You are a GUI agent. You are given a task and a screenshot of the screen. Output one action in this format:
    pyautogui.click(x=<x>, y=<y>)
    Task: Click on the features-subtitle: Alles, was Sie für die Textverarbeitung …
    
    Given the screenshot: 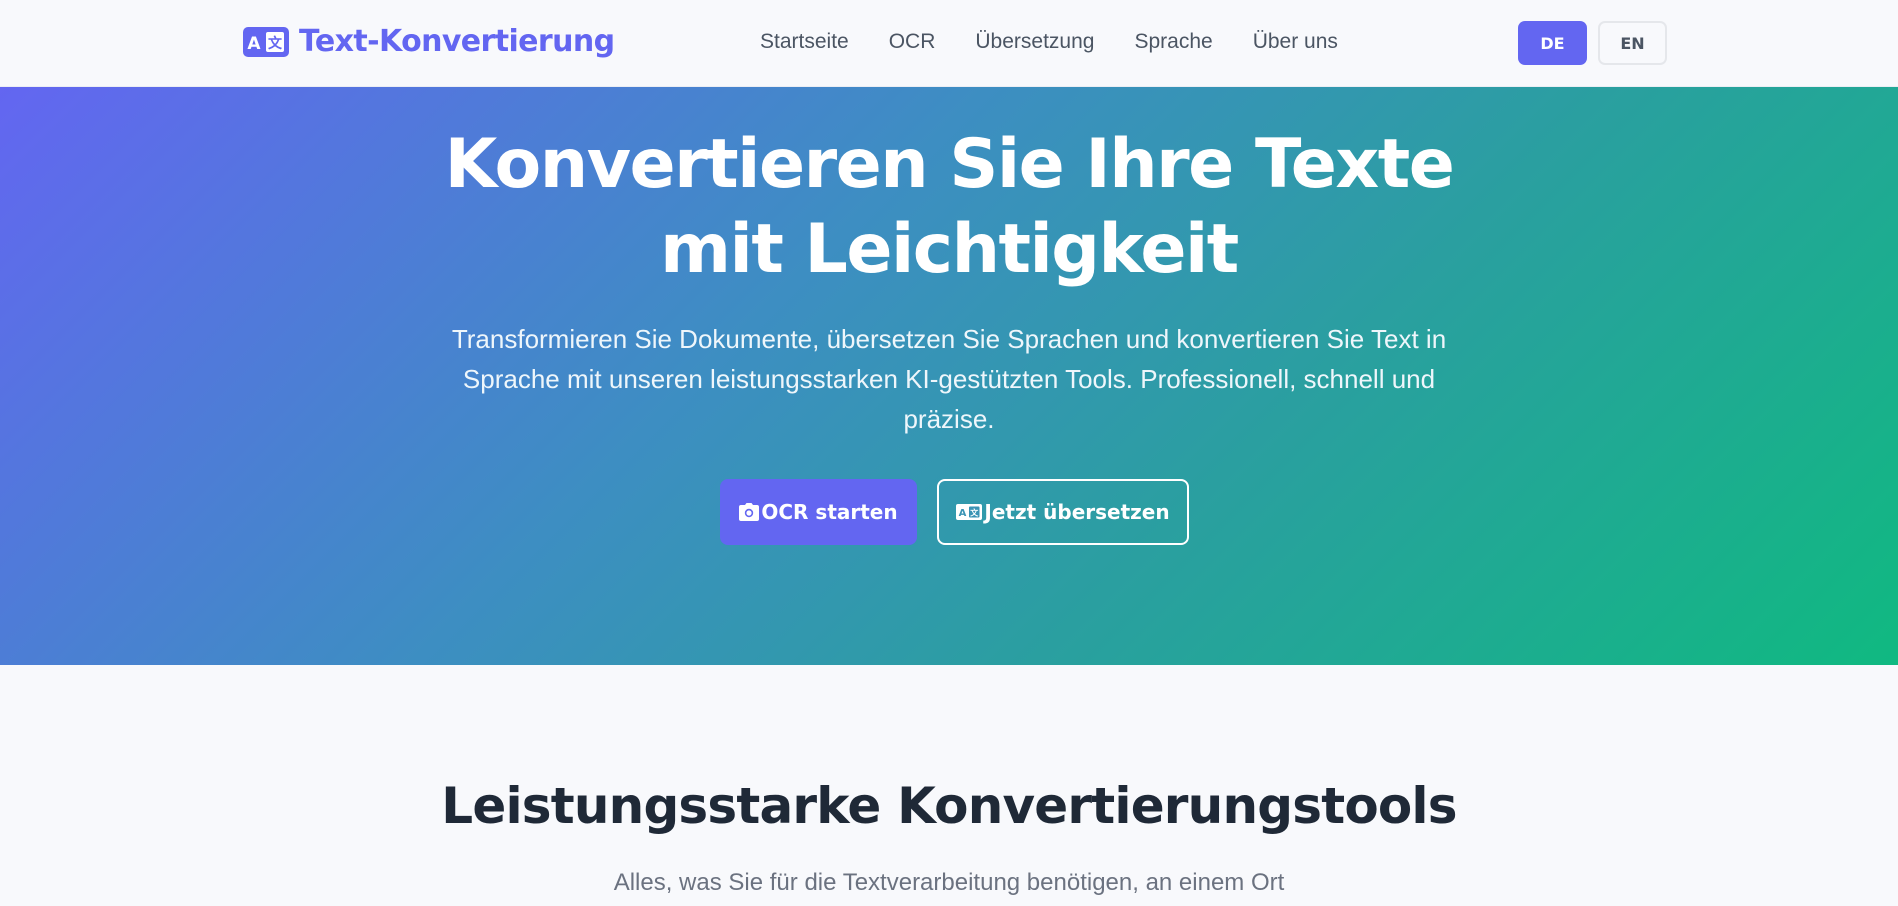 What is the action you would take?
    pyautogui.click(x=949, y=882)
    